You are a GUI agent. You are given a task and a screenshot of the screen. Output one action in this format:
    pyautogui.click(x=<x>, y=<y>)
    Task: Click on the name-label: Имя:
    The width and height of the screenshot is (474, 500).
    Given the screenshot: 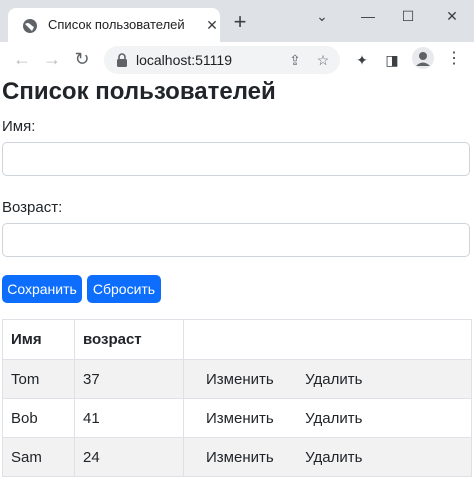 What is the action you would take?
    pyautogui.click(x=19, y=126)
    